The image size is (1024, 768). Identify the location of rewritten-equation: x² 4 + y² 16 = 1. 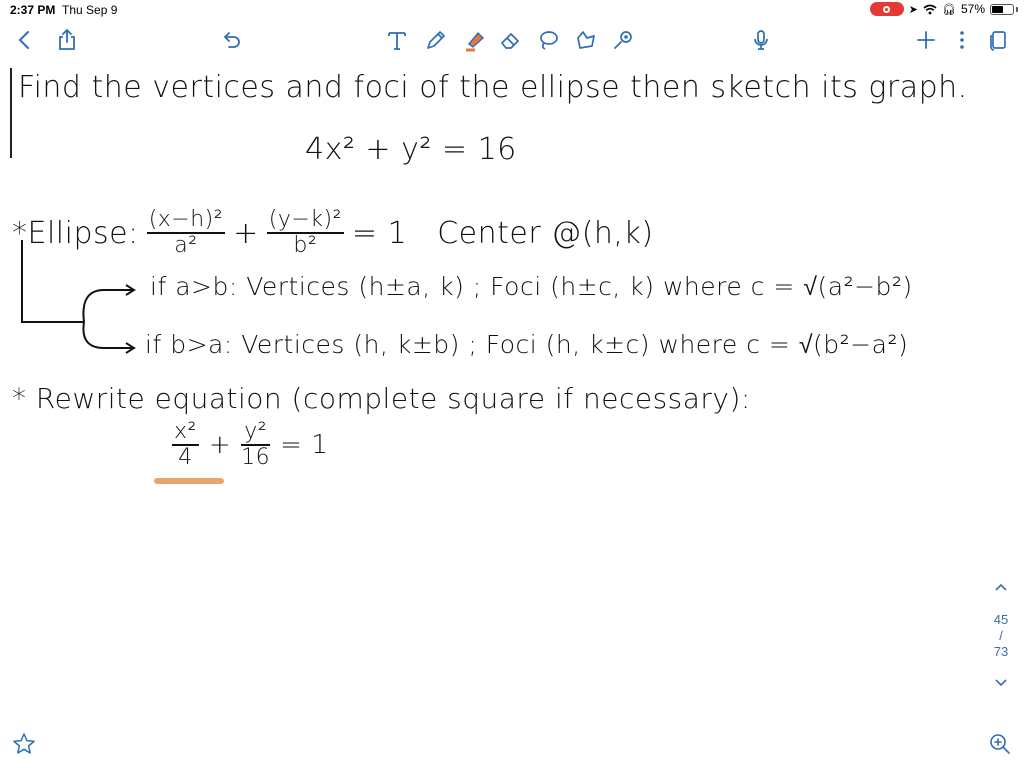
(250, 445).